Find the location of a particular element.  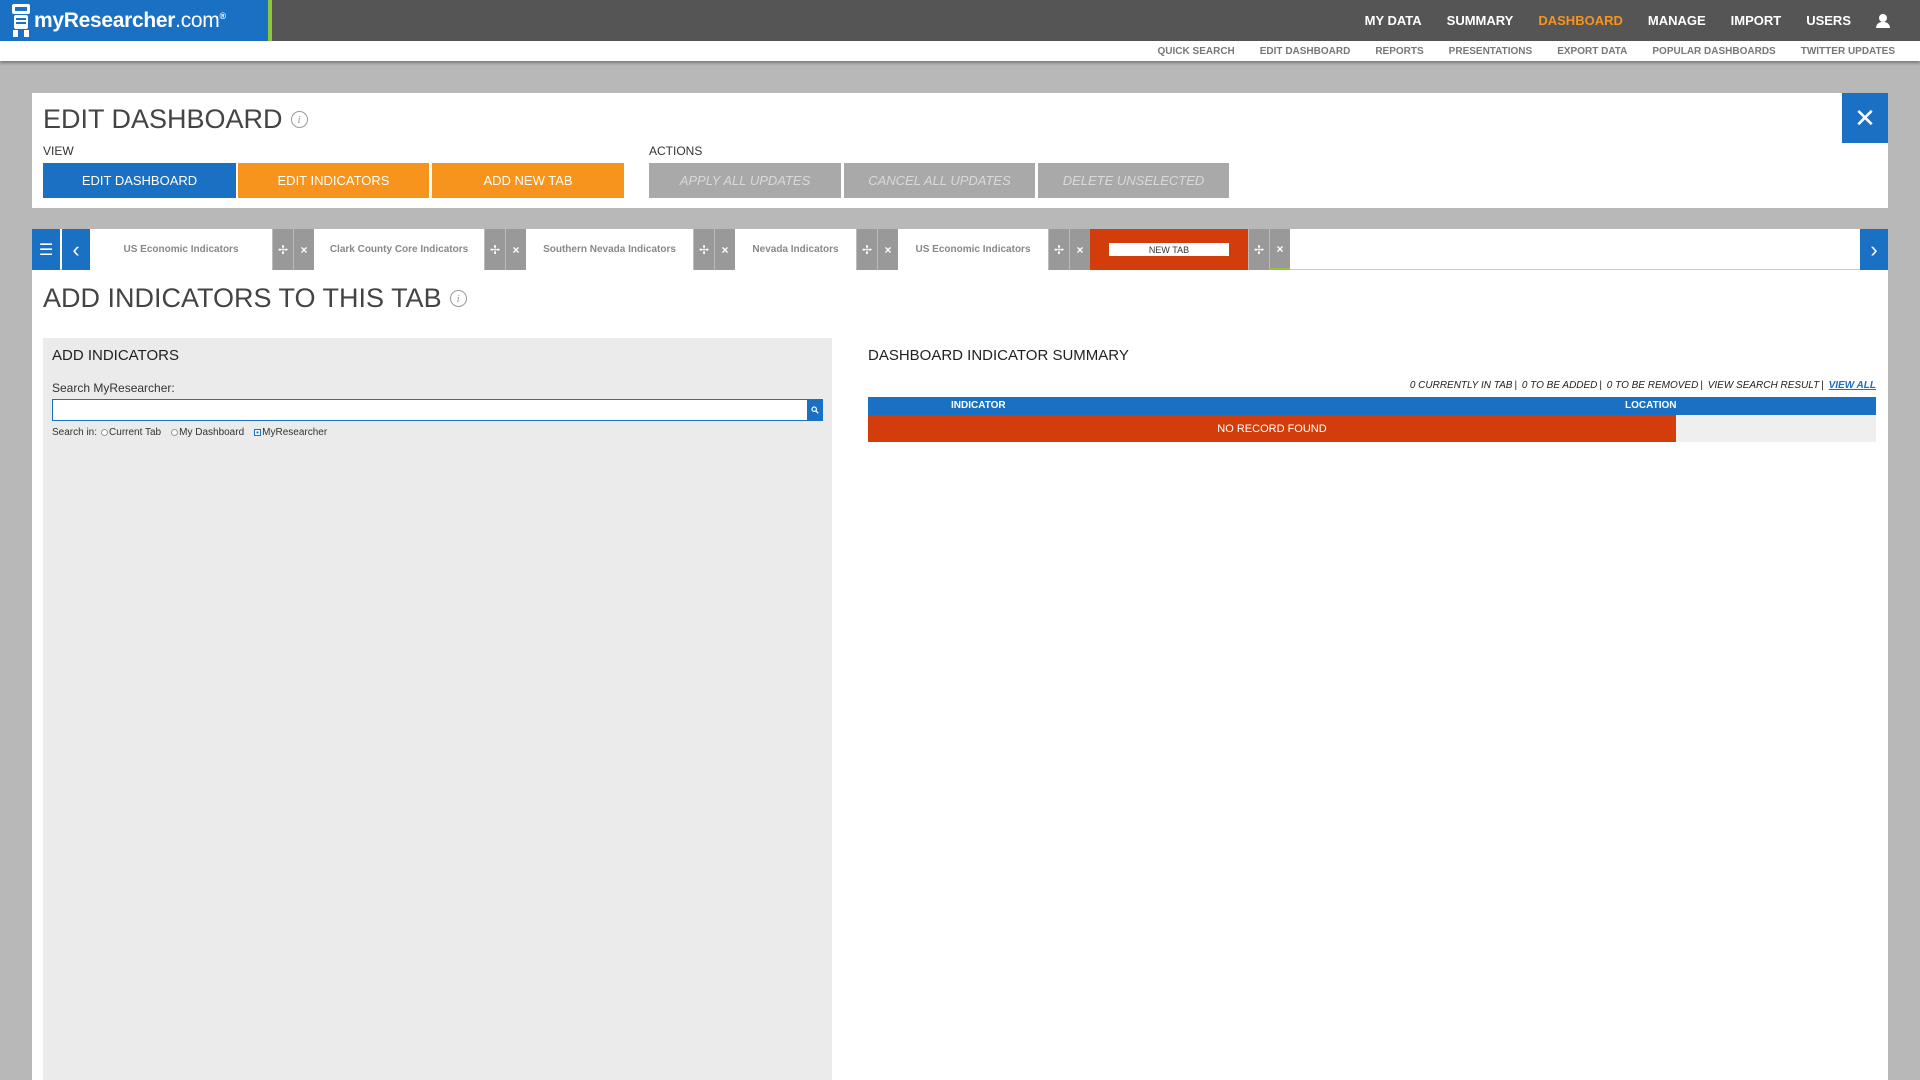

cancel-all-updates-button: CANCEL ALL UPDATES is located at coordinates (939, 180).